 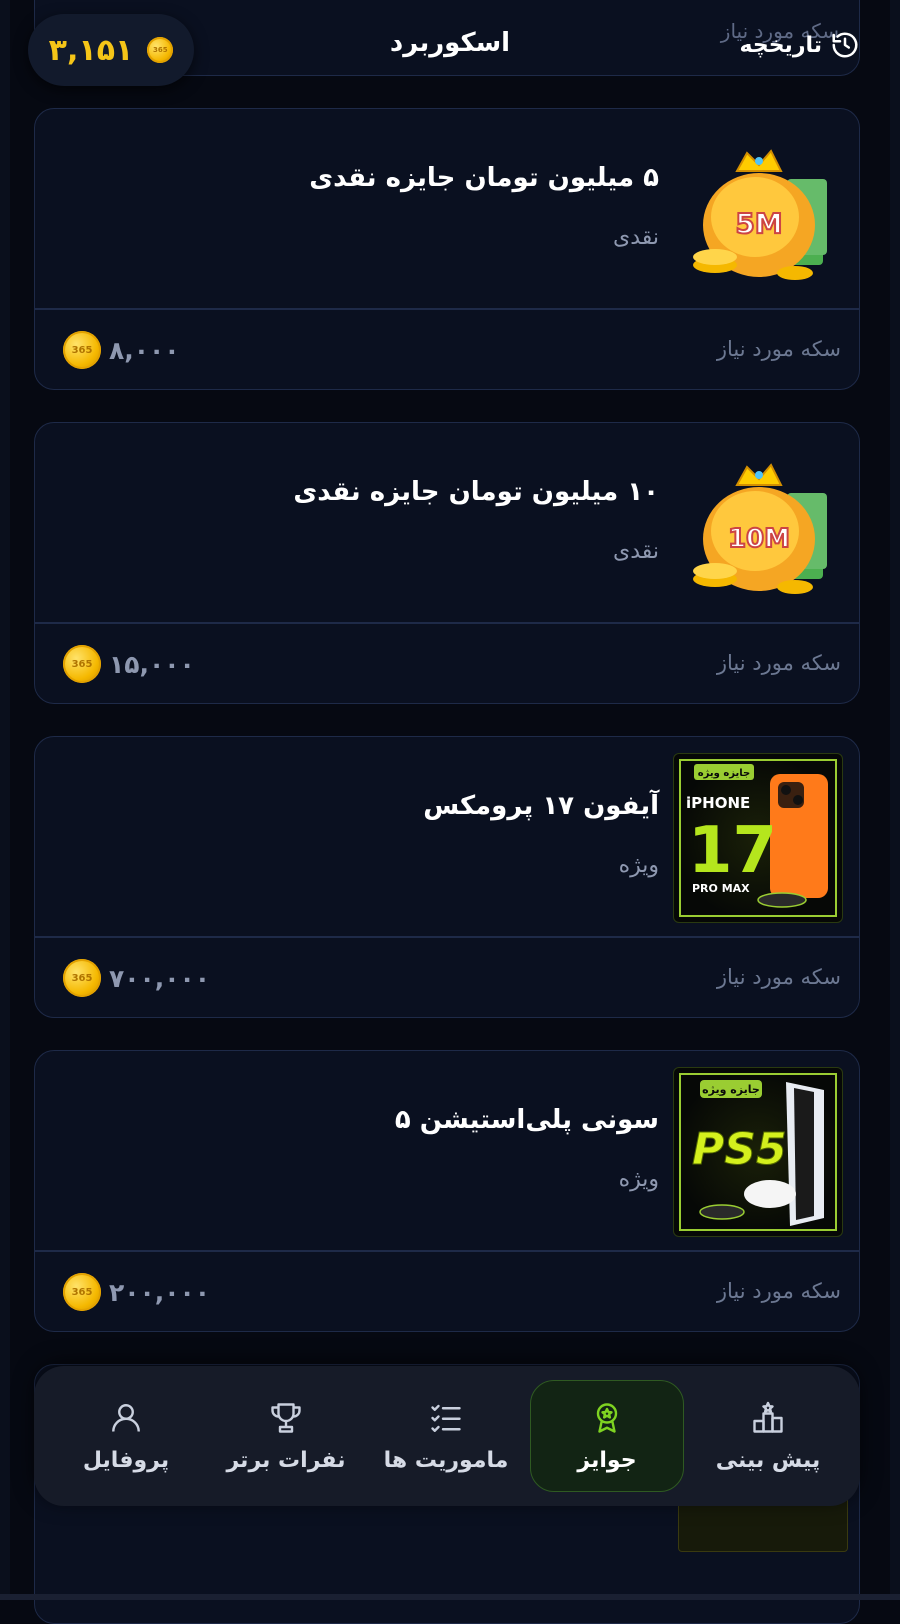 What do you see at coordinates (781, 45) in the screenshot?
I see `history-label: تاریخچه` at bounding box center [781, 45].